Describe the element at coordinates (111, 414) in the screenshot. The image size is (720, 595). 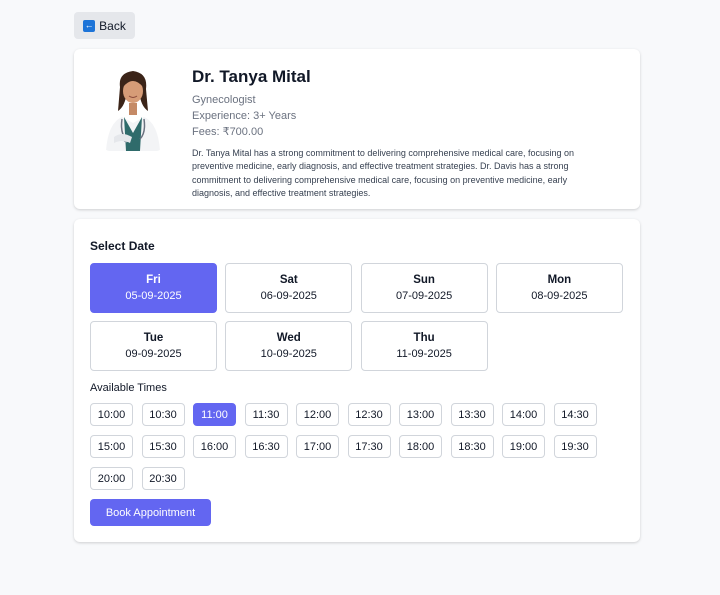
I see `time-slot: 10:00` at that location.